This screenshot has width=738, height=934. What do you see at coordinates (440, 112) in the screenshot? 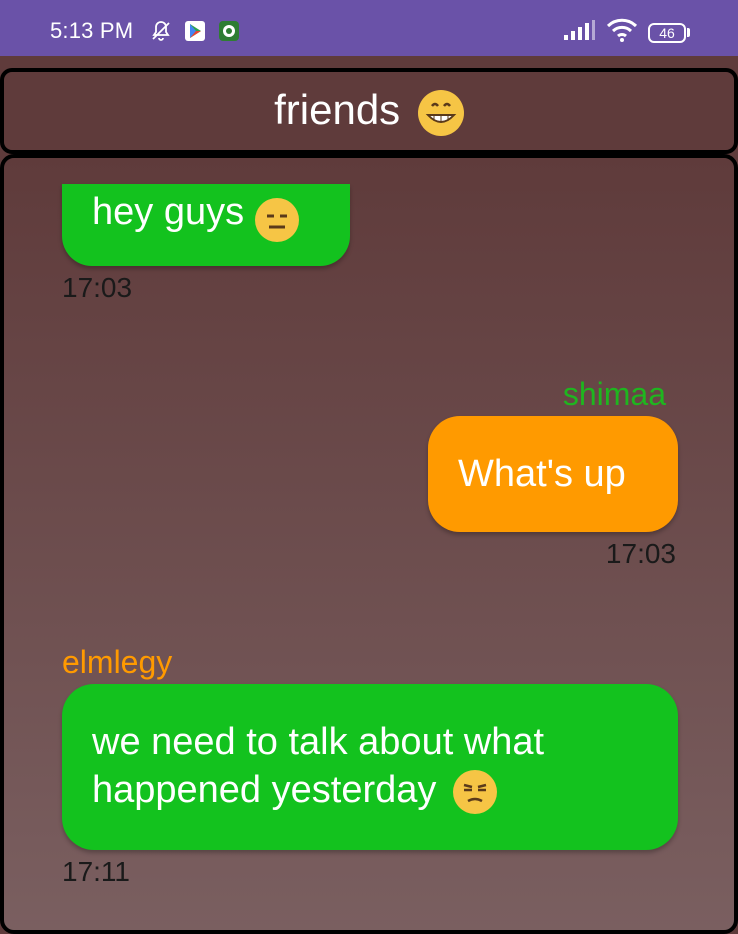
I see `grinning-face-icon` at bounding box center [440, 112].